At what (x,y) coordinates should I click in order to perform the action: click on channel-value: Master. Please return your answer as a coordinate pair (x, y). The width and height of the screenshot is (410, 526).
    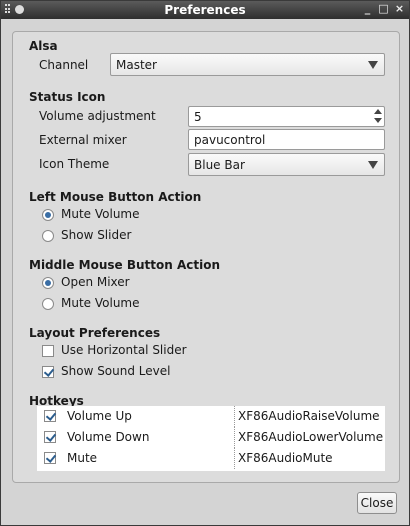
    Looking at the image, I should click on (136, 65).